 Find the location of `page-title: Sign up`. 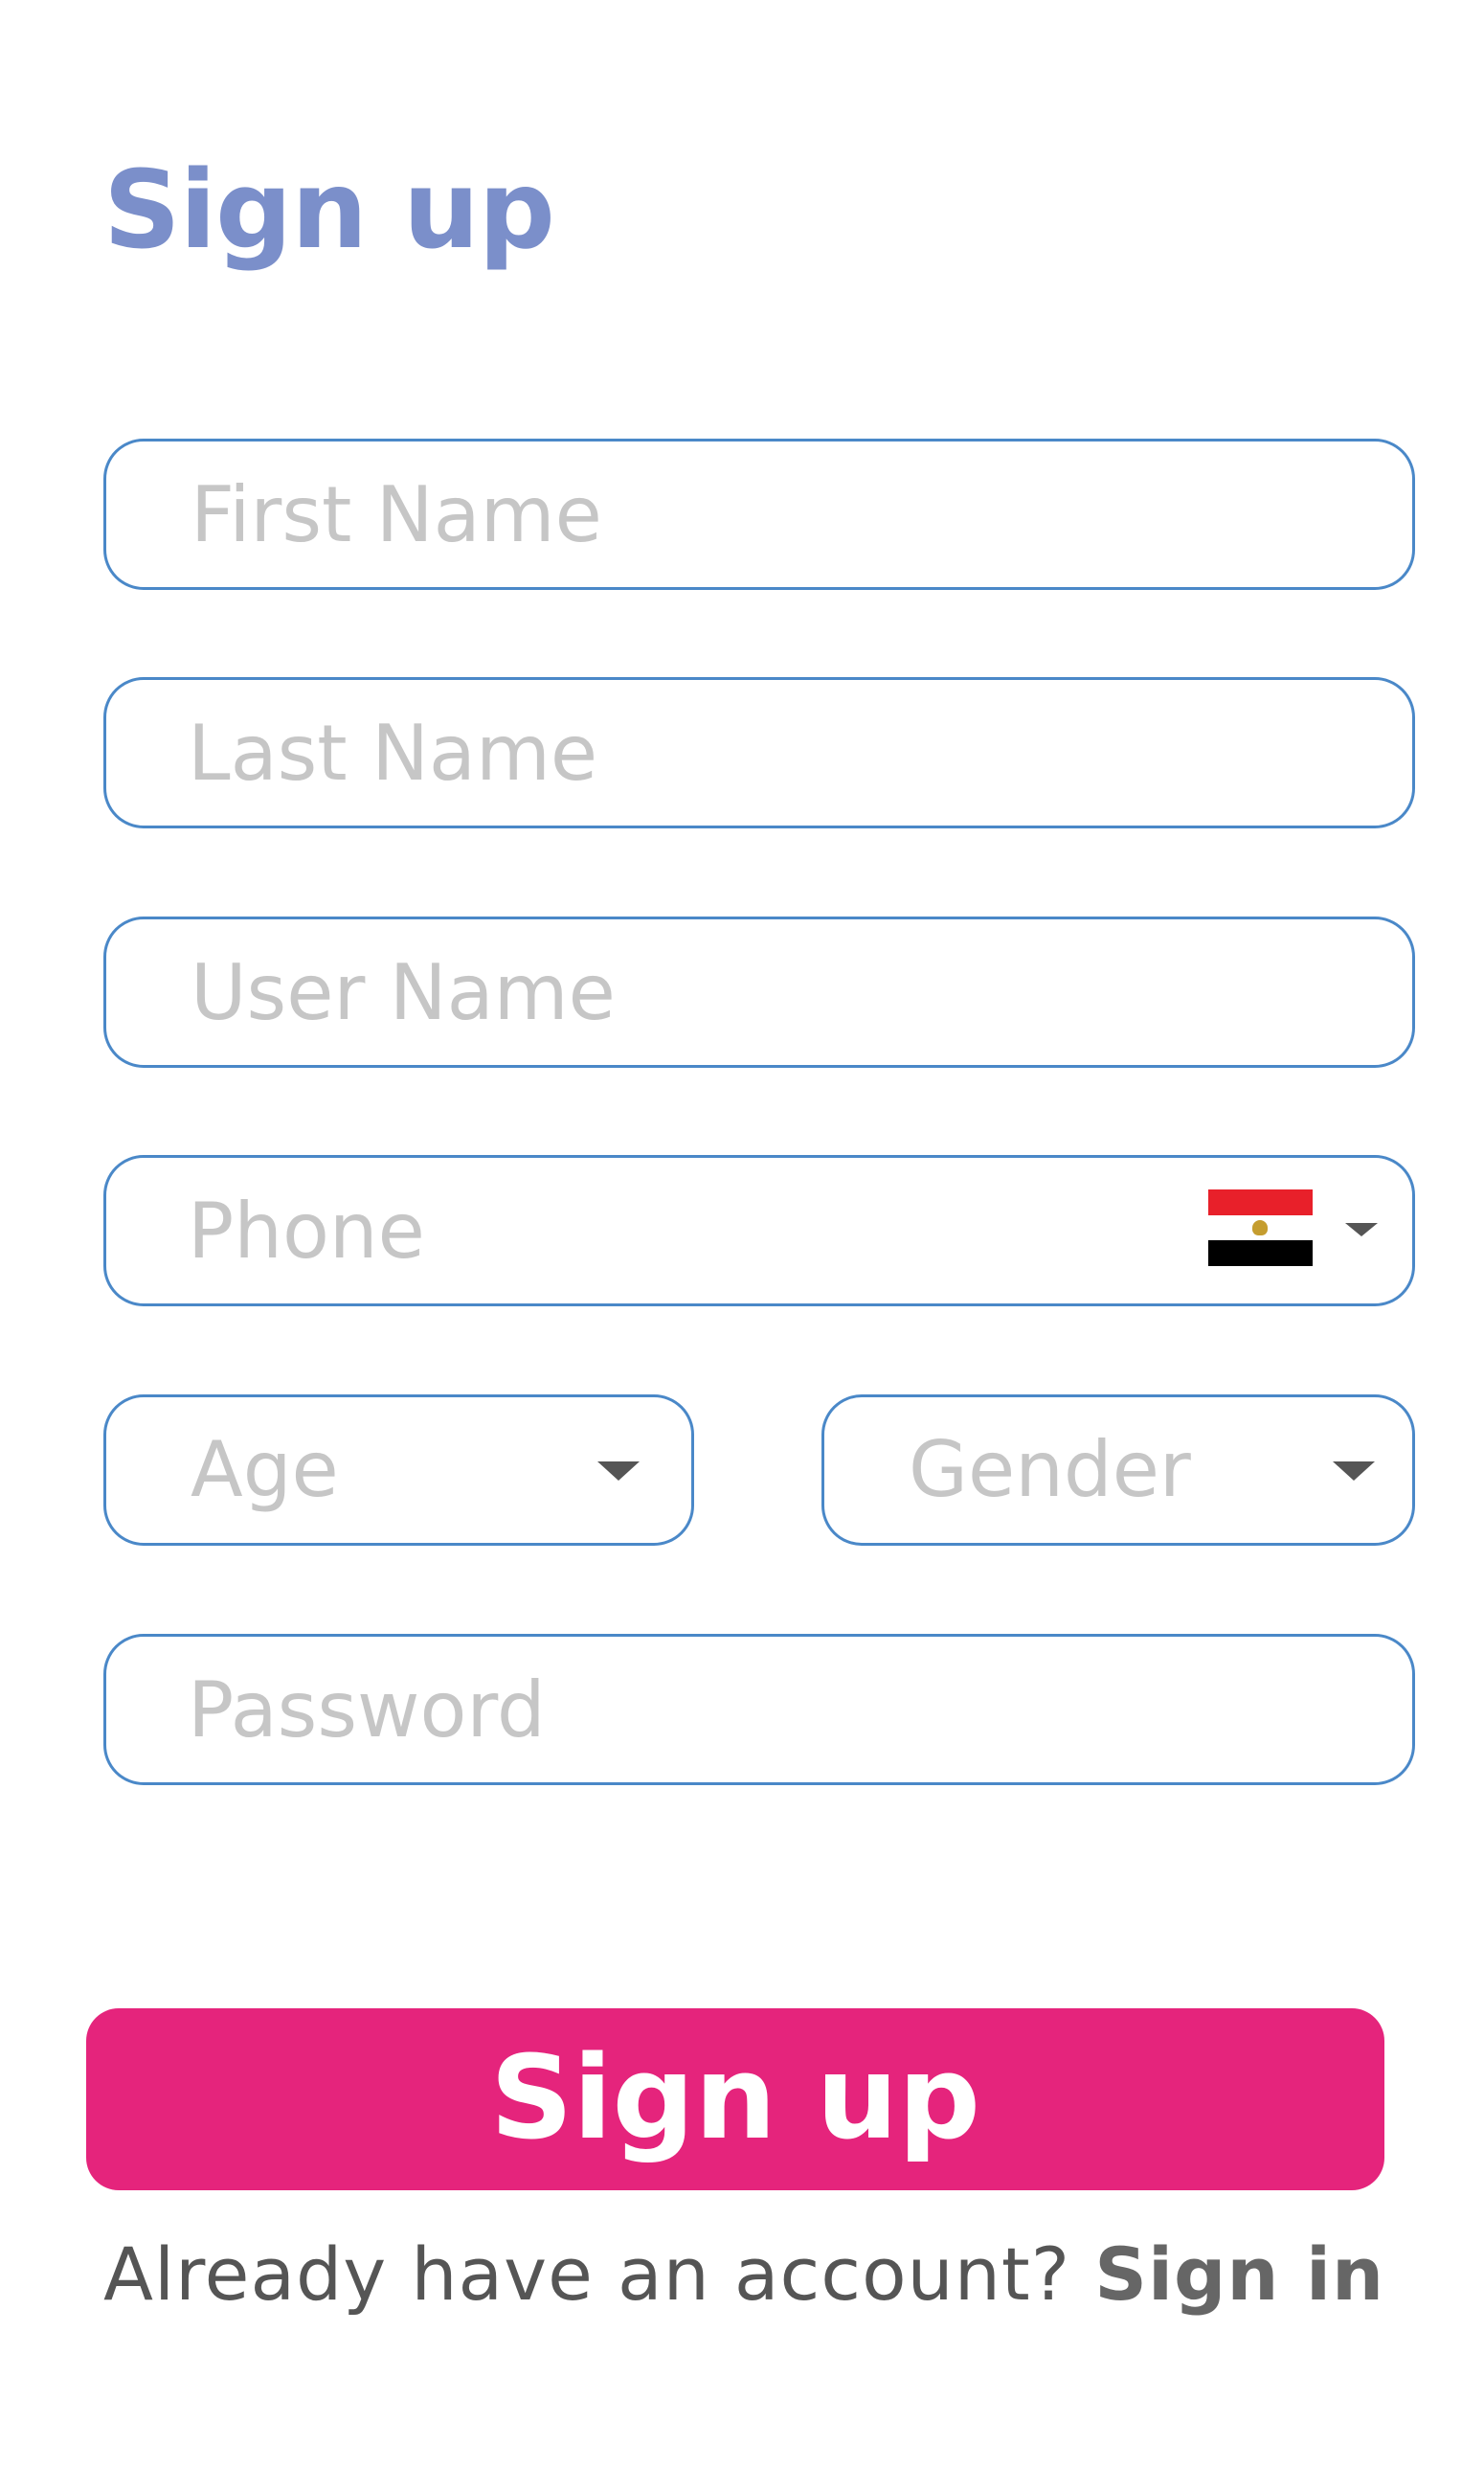

page-title: Sign up is located at coordinates (329, 210).